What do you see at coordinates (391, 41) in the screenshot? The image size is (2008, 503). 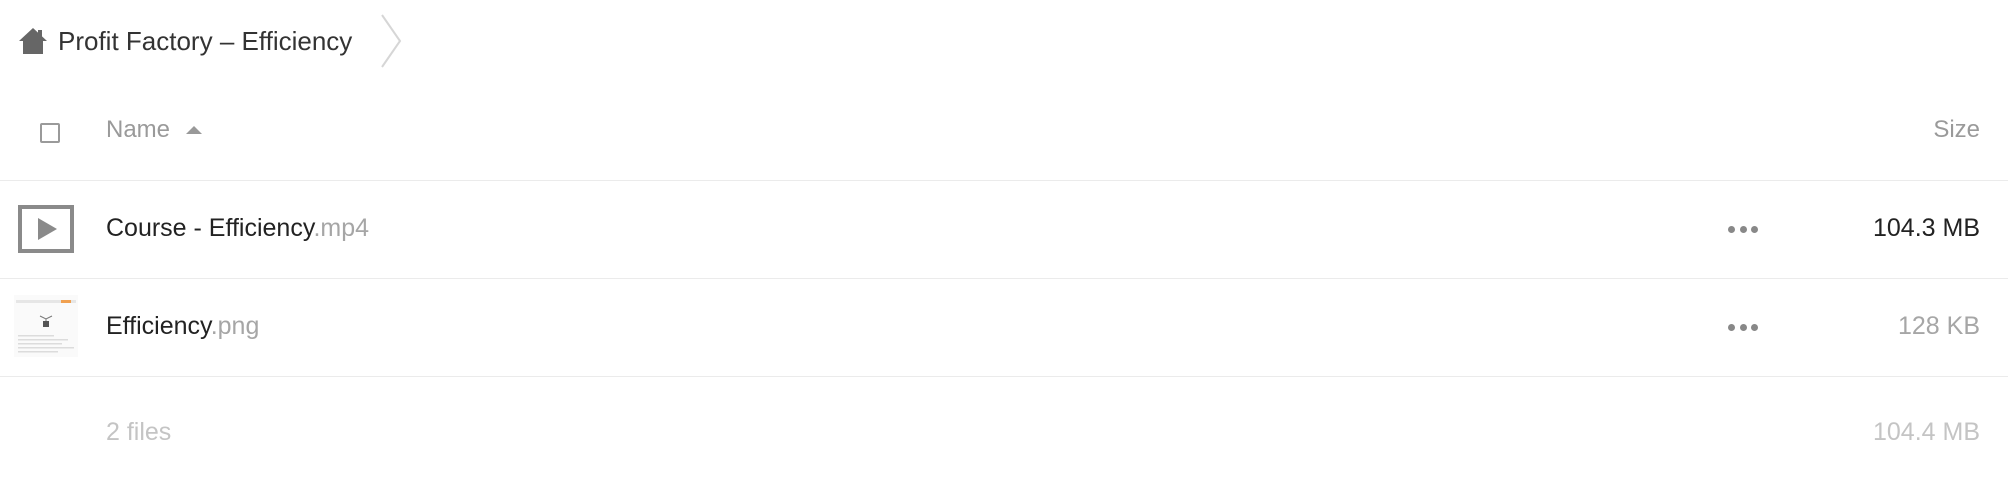 I see `chevron-right-icon` at bounding box center [391, 41].